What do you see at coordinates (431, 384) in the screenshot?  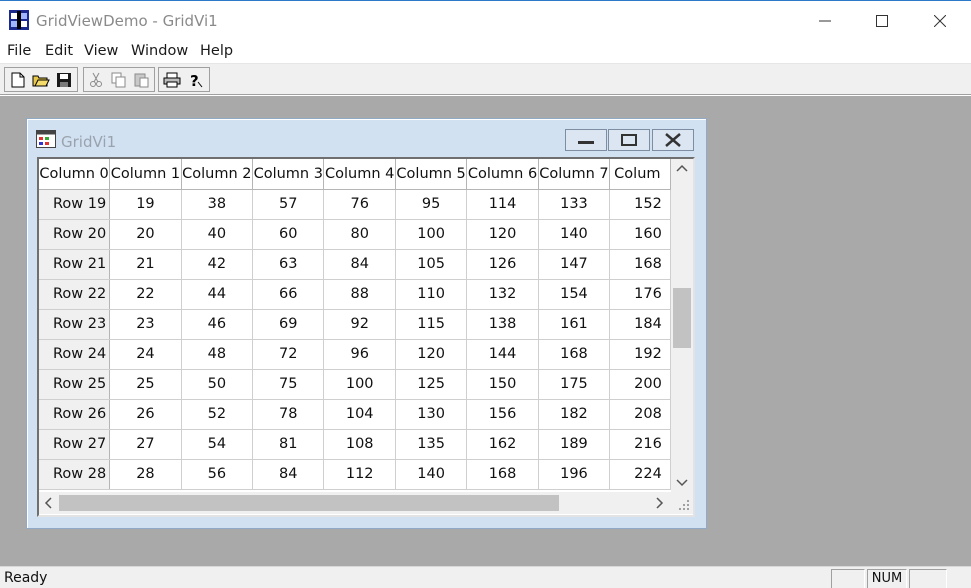 I see `grid-cell: 125` at bounding box center [431, 384].